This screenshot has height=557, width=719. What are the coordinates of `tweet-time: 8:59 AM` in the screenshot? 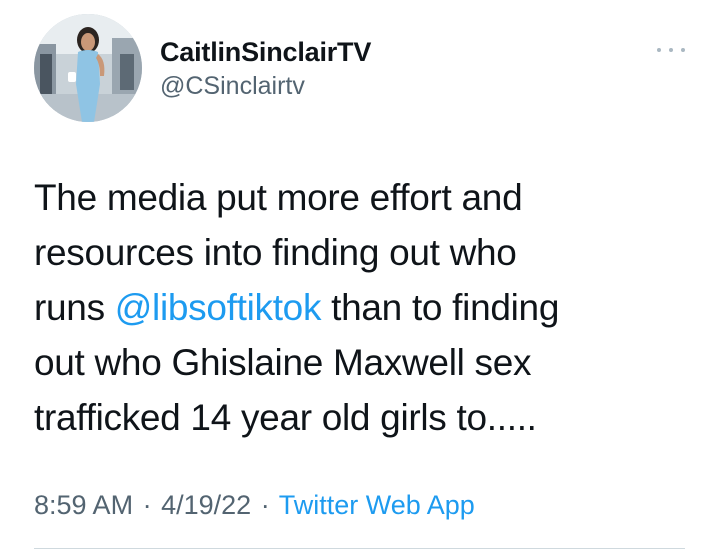 It's located at (83, 505).